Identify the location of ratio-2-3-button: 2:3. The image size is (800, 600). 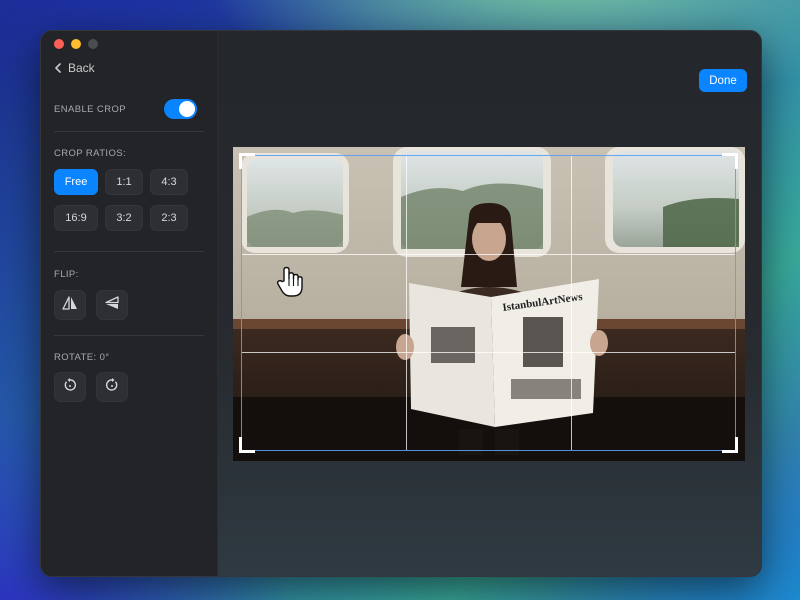
(169, 218).